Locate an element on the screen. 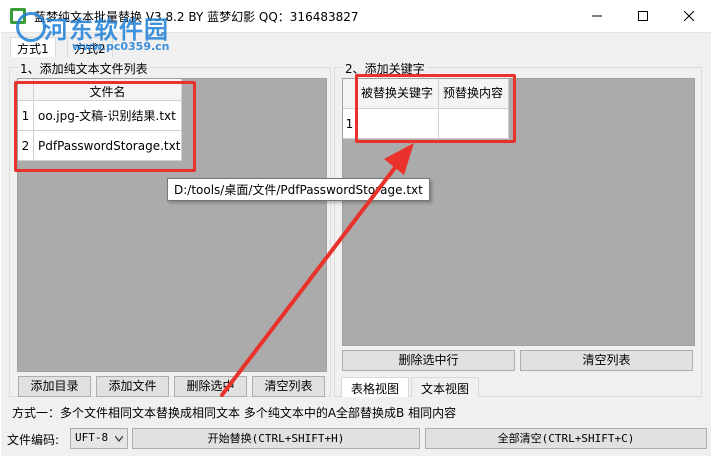  minimize-icon is located at coordinates (597, 16).